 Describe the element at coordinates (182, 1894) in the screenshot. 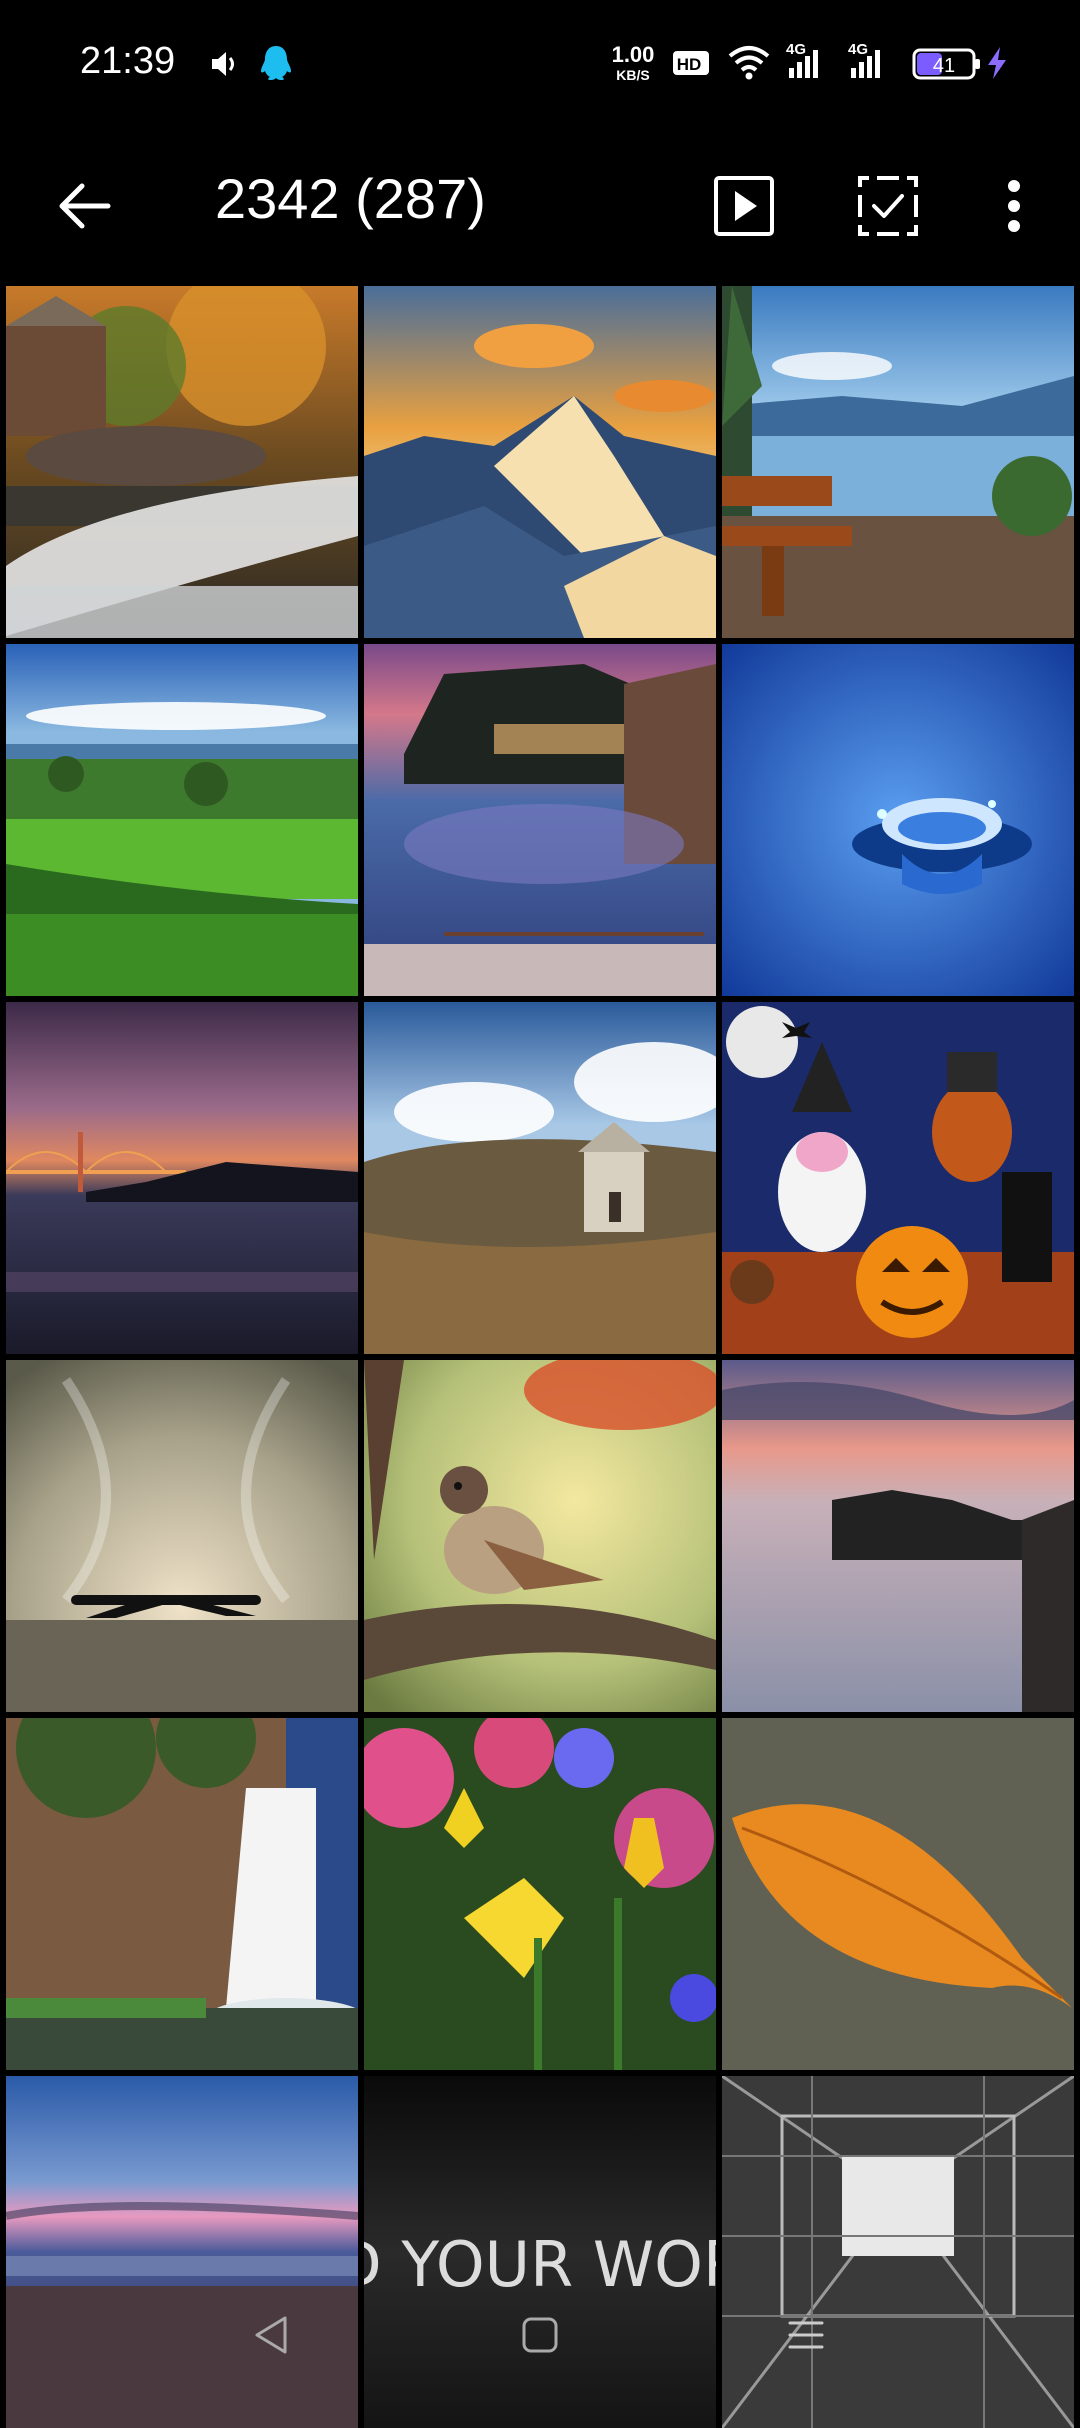

I see `photo-thumbnail-cliff-waterfall` at that location.